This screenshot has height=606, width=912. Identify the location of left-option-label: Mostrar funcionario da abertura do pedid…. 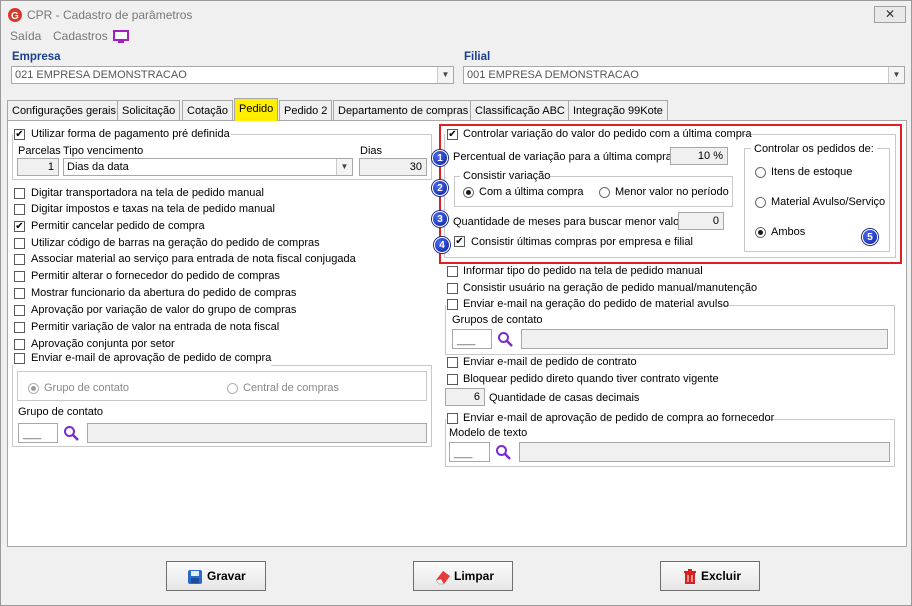
(164, 293).